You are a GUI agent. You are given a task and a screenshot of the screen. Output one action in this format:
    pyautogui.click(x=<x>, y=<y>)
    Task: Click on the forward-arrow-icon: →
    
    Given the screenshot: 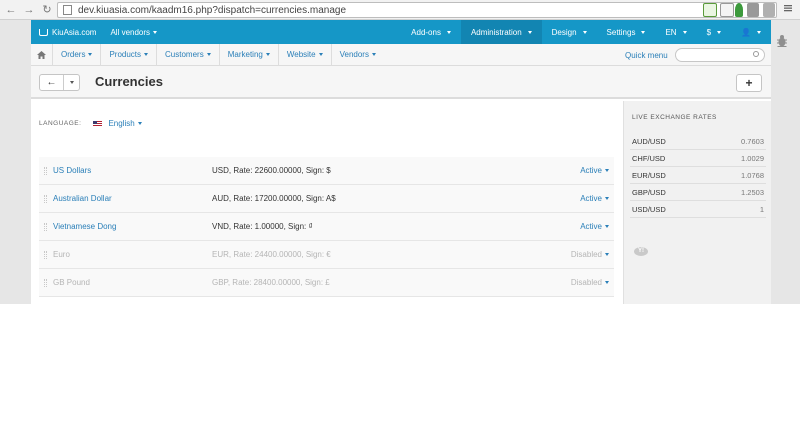 What is the action you would take?
    pyautogui.click(x=29, y=10)
    